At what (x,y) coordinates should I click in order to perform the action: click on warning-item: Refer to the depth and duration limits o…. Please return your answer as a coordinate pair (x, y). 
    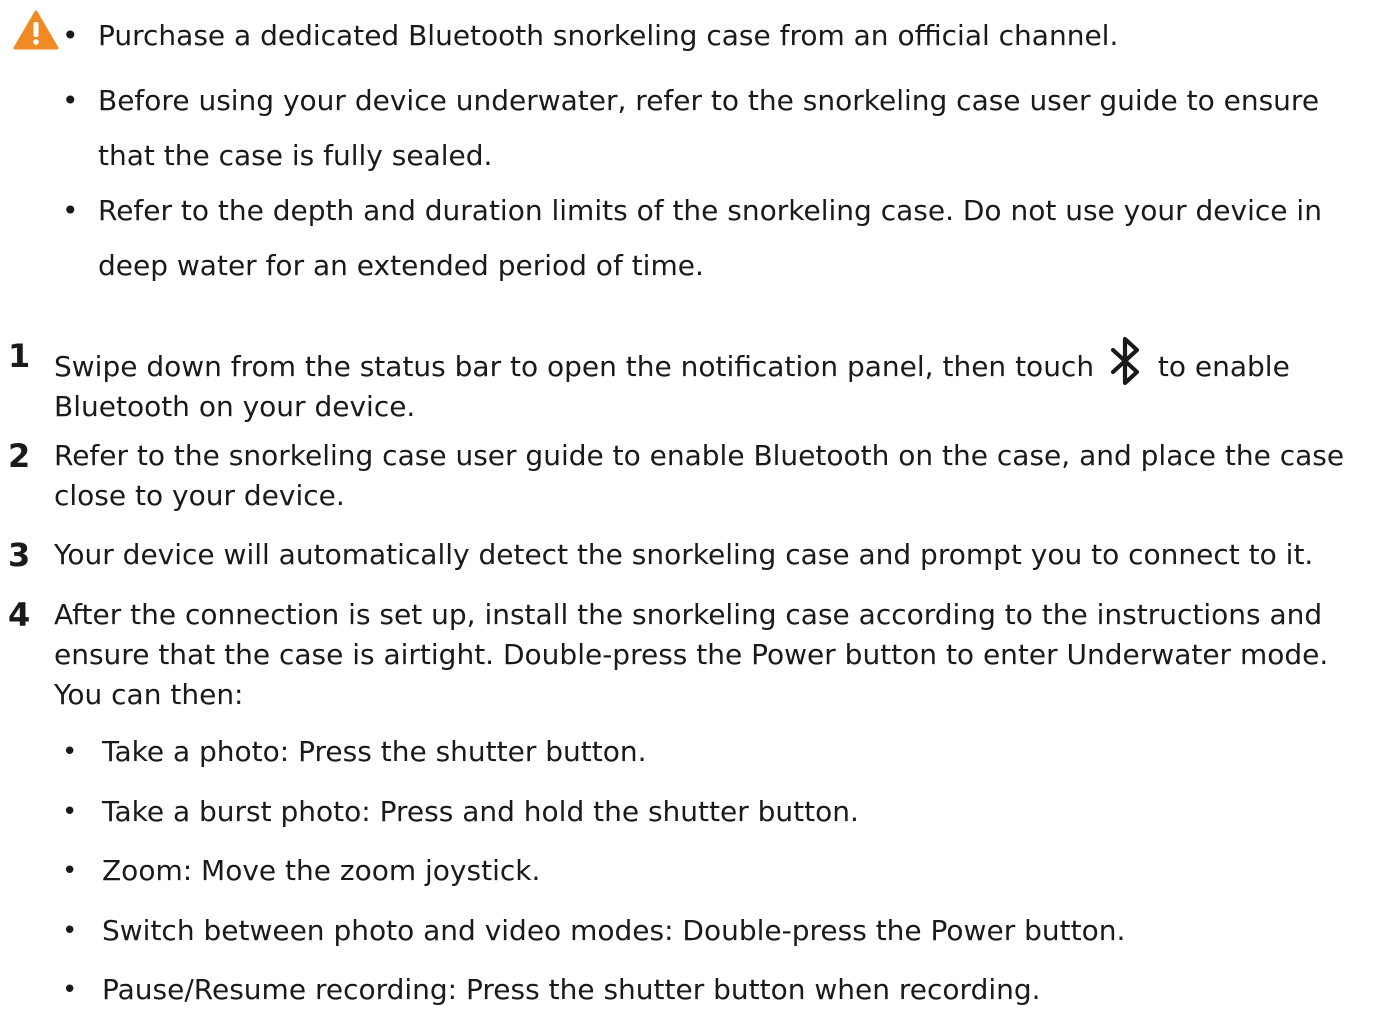
    Looking at the image, I should click on (710, 238).